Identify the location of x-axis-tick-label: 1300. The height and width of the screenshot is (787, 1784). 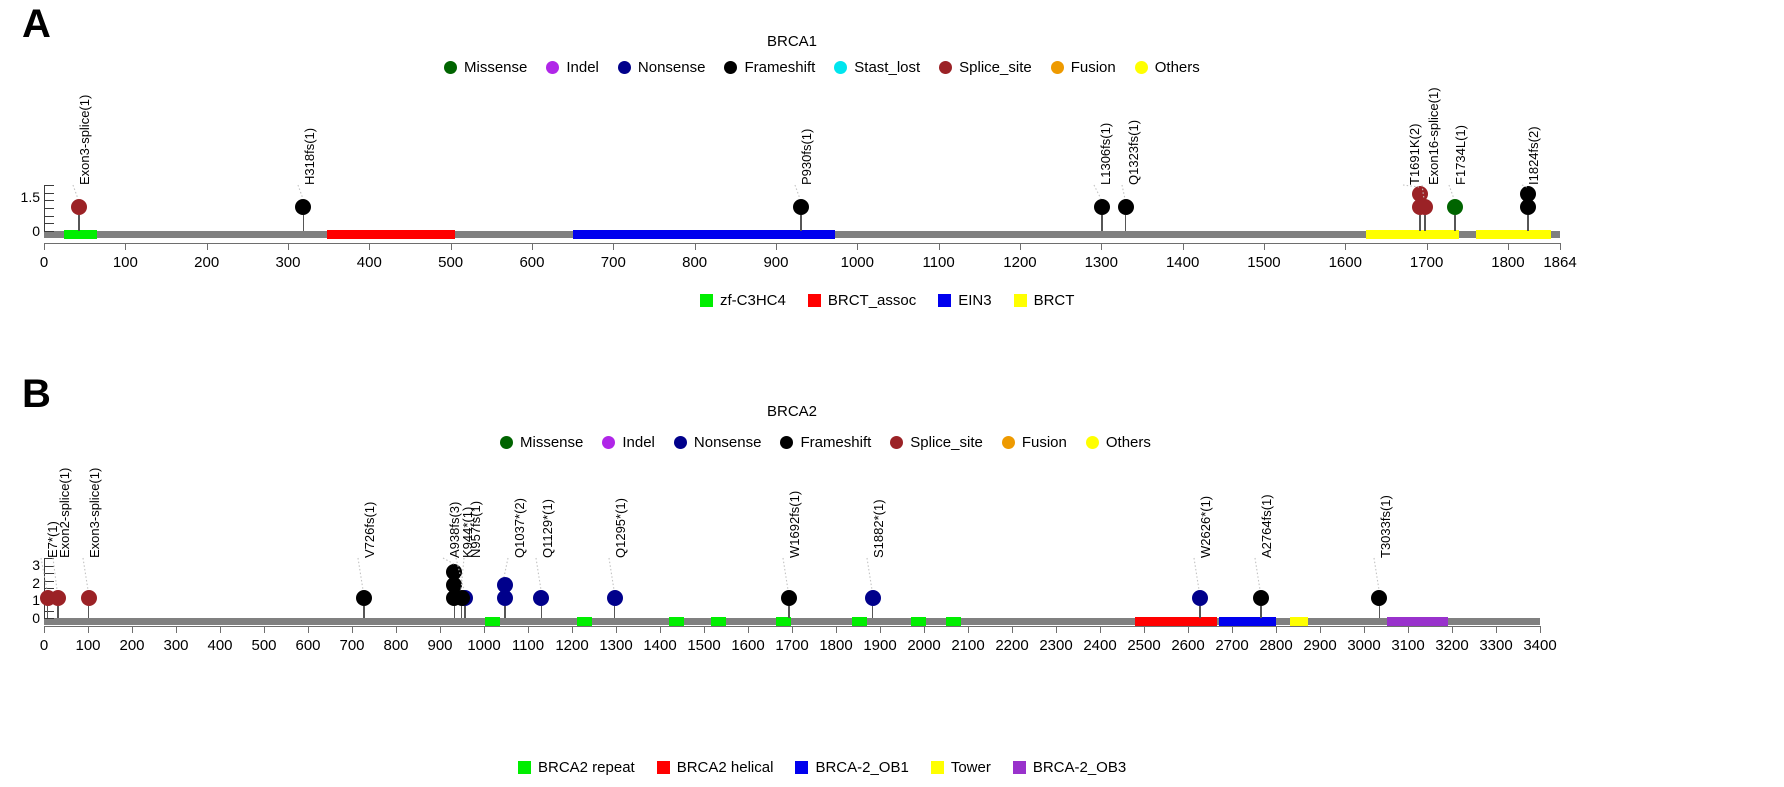
(1101, 262).